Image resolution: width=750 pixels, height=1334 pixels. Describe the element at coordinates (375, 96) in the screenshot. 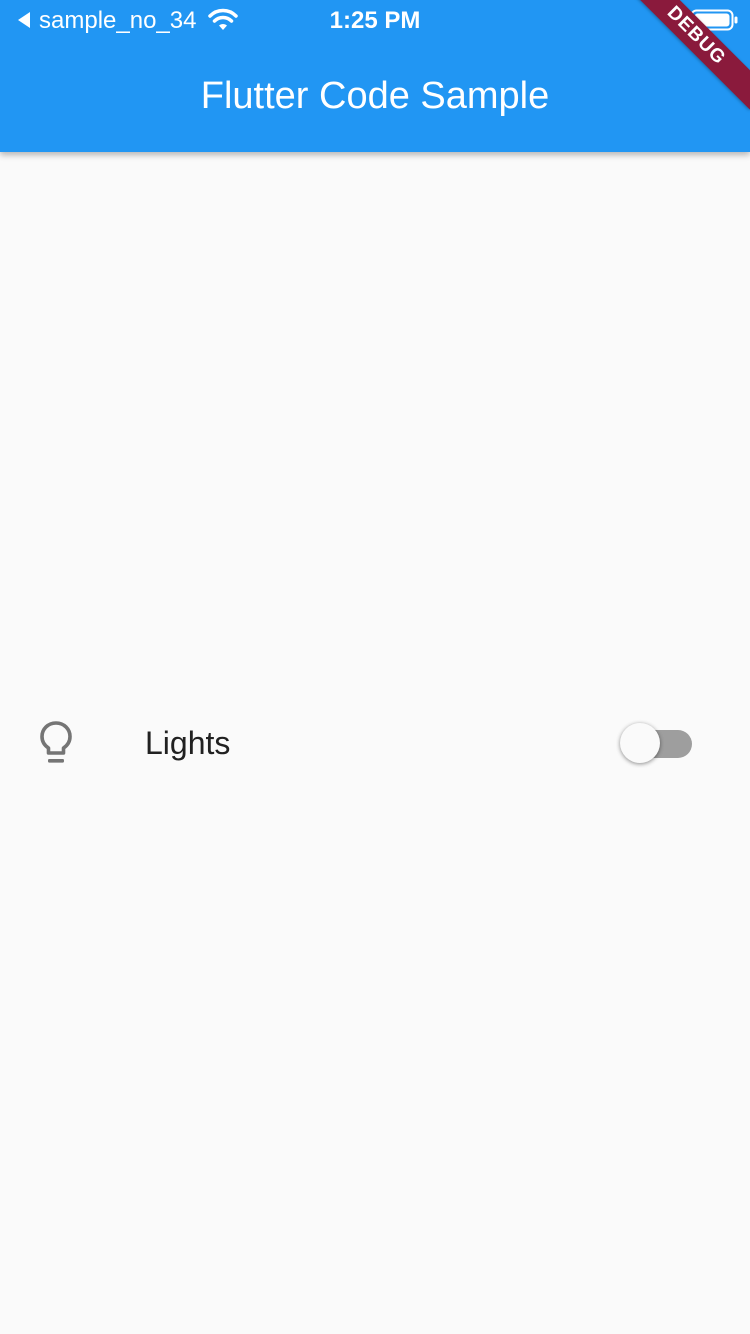

I see `page-title: Flutter Code Sample` at that location.